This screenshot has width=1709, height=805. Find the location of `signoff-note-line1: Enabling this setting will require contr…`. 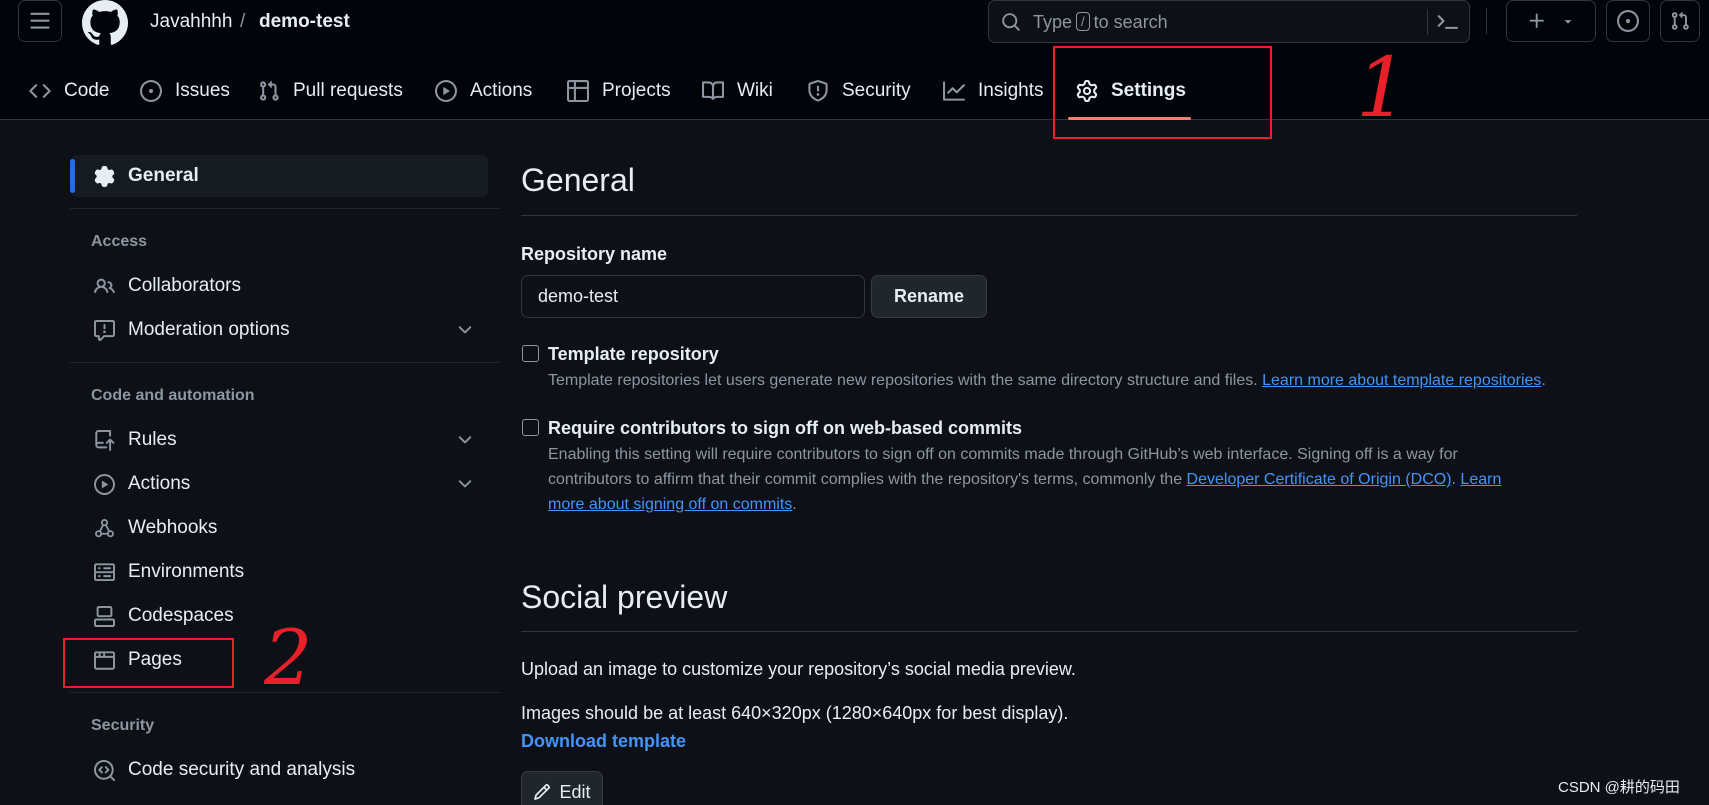

signoff-note-line1: Enabling this setting will require contr… is located at coordinates (1003, 454).